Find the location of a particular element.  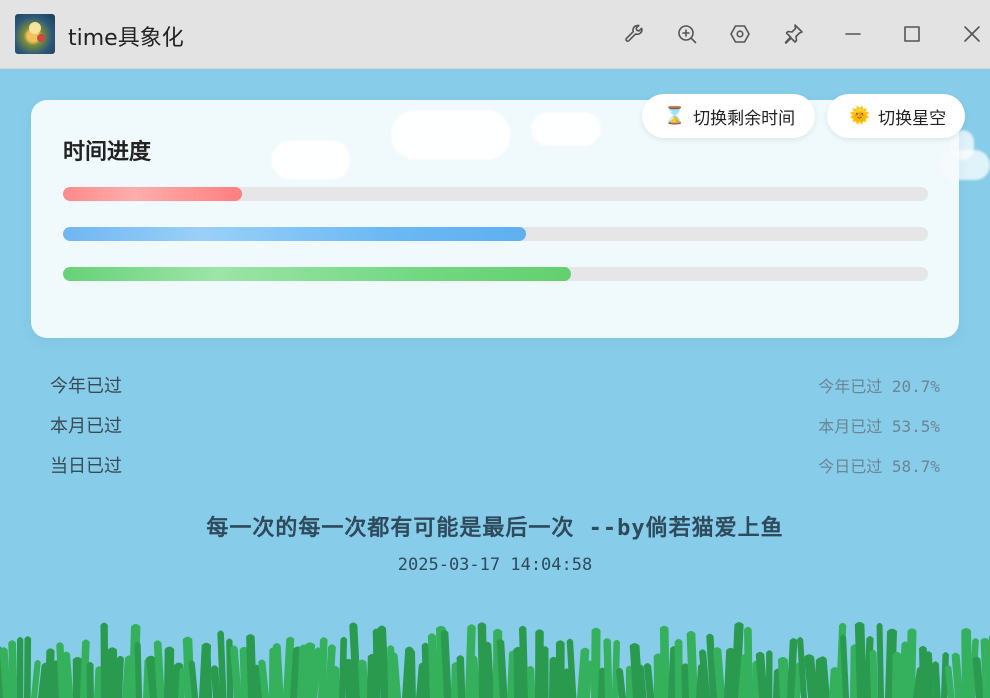

grass-decoration is located at coordinates (495, 660).